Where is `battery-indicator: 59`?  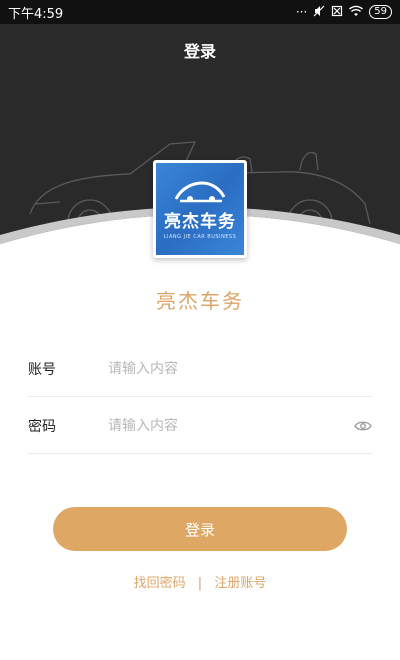
battery-indicator: 59 is located at coordinates (380, 12).